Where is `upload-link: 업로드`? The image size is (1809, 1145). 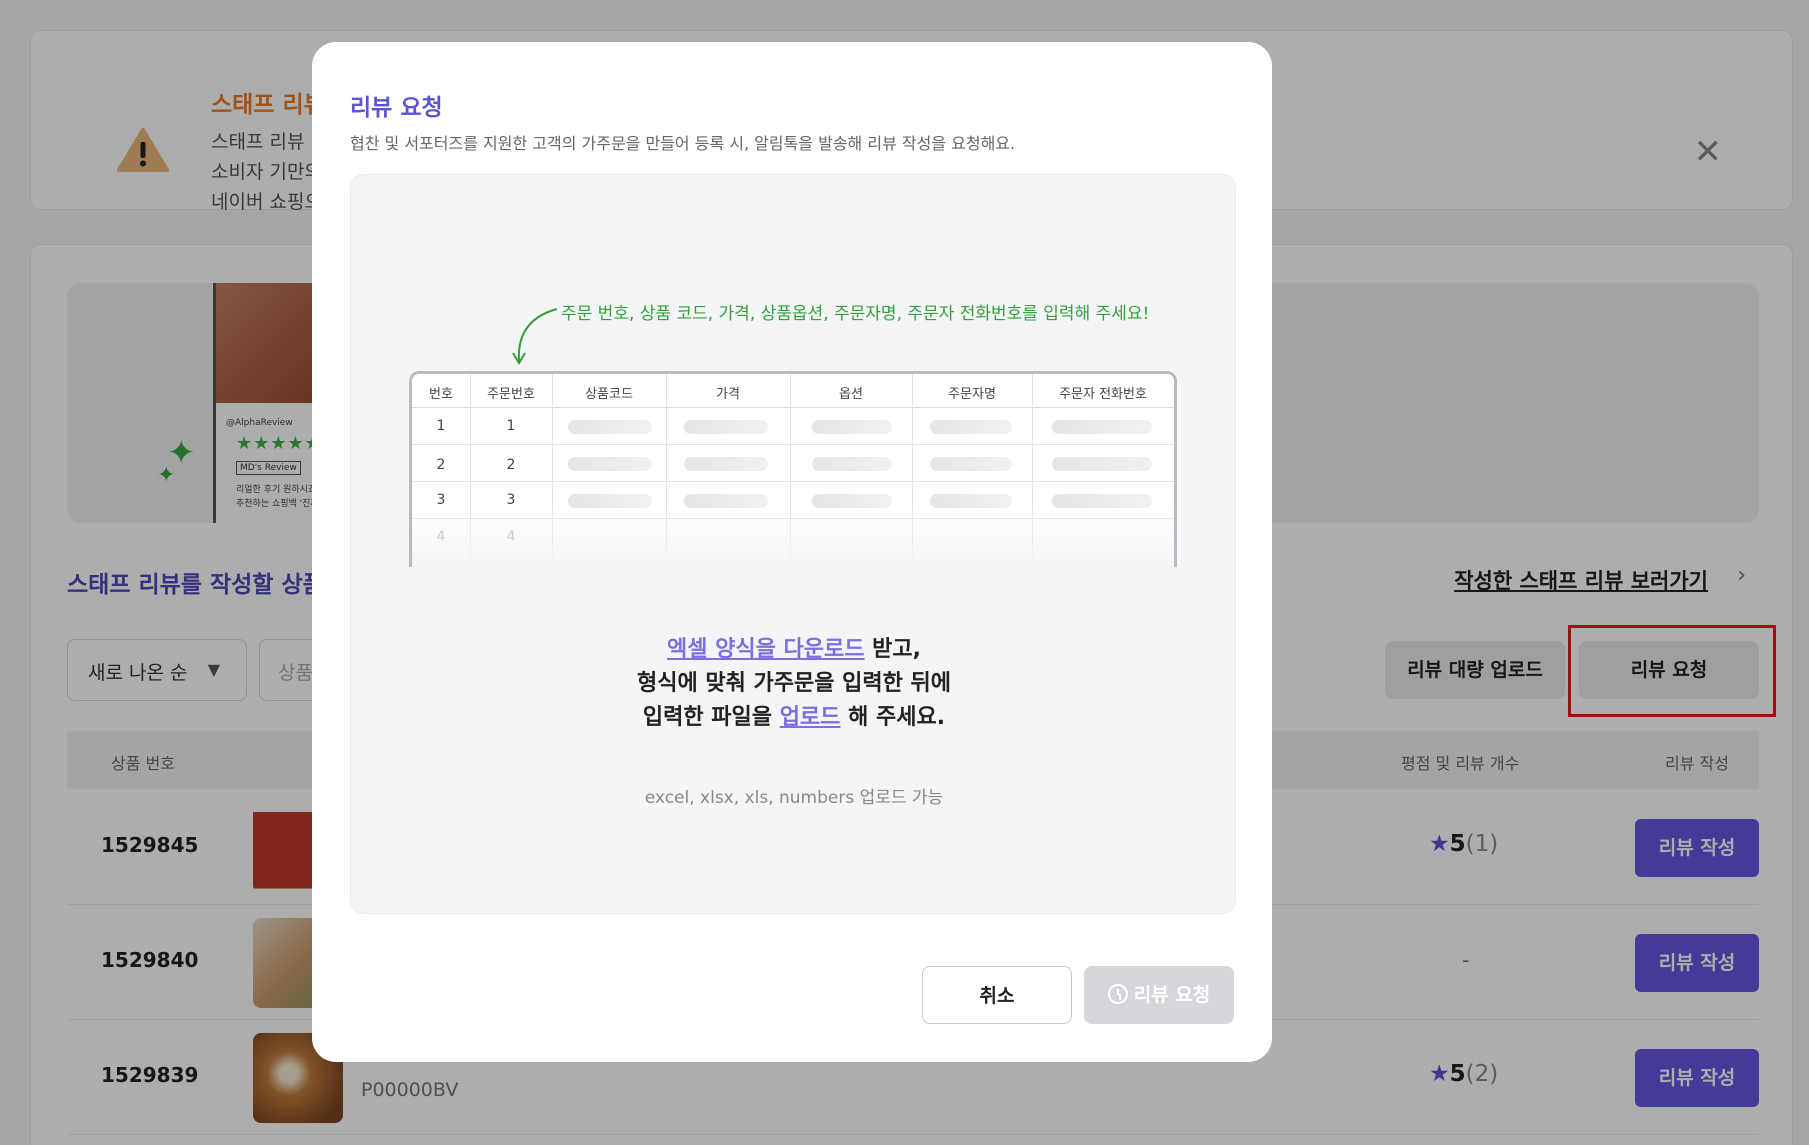 upload-link: 업로드 is located at coordinates (810, 717).